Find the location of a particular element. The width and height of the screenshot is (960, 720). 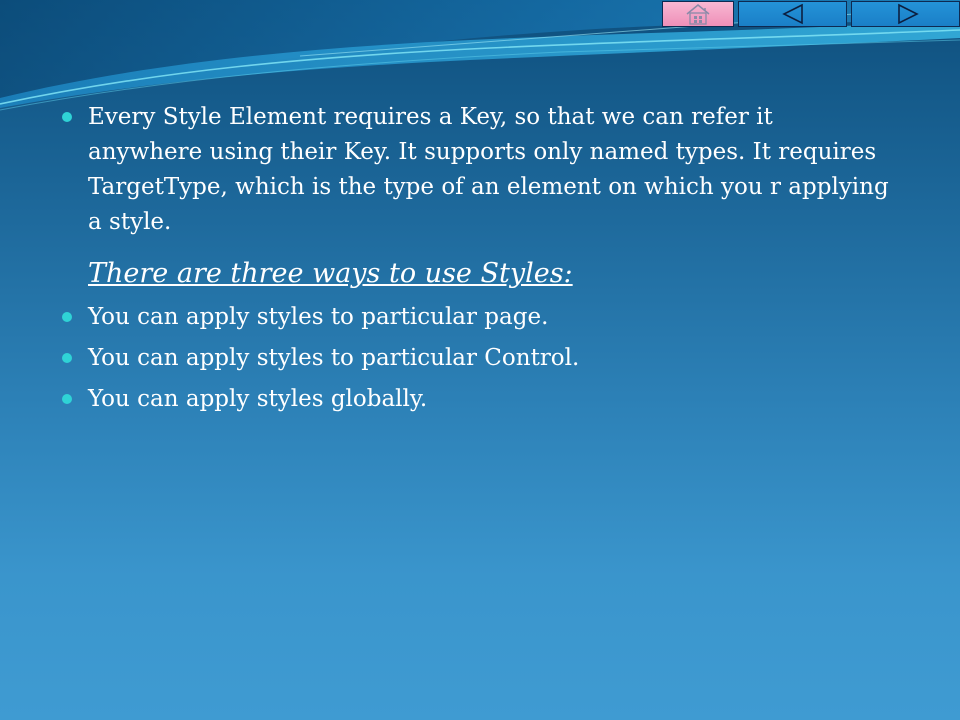

triangle-right-icon is located at coordinates (908, 14).